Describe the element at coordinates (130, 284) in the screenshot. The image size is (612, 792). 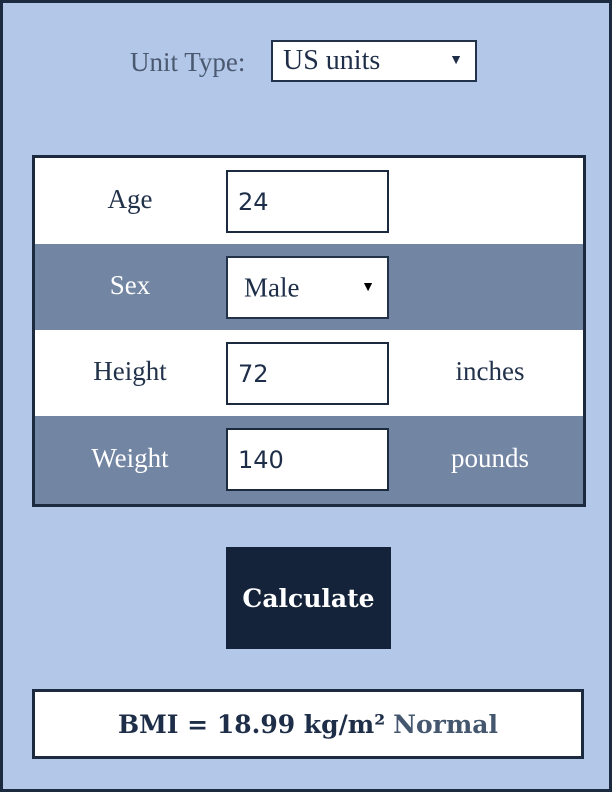
I see `sex-label: Sex` at that location.